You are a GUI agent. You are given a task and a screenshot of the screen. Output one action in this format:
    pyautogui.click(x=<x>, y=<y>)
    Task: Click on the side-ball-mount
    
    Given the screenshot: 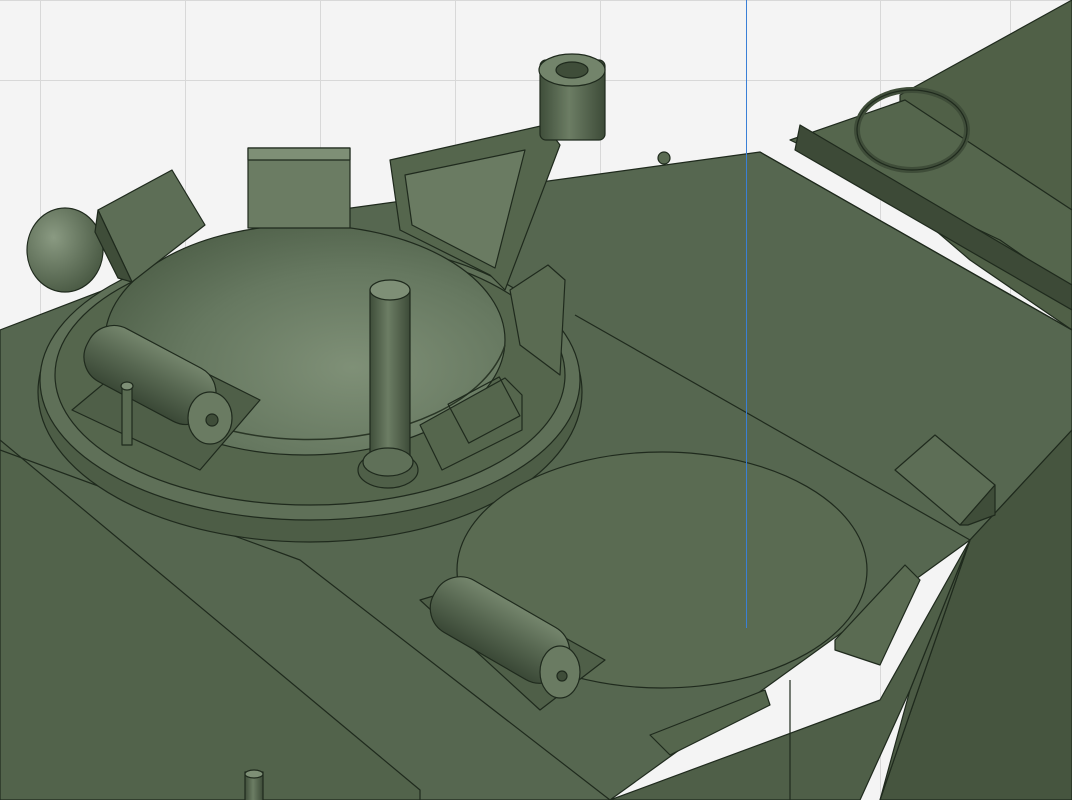 What is the action you would take?
    pyautogui.click(x=65, y=250)
    